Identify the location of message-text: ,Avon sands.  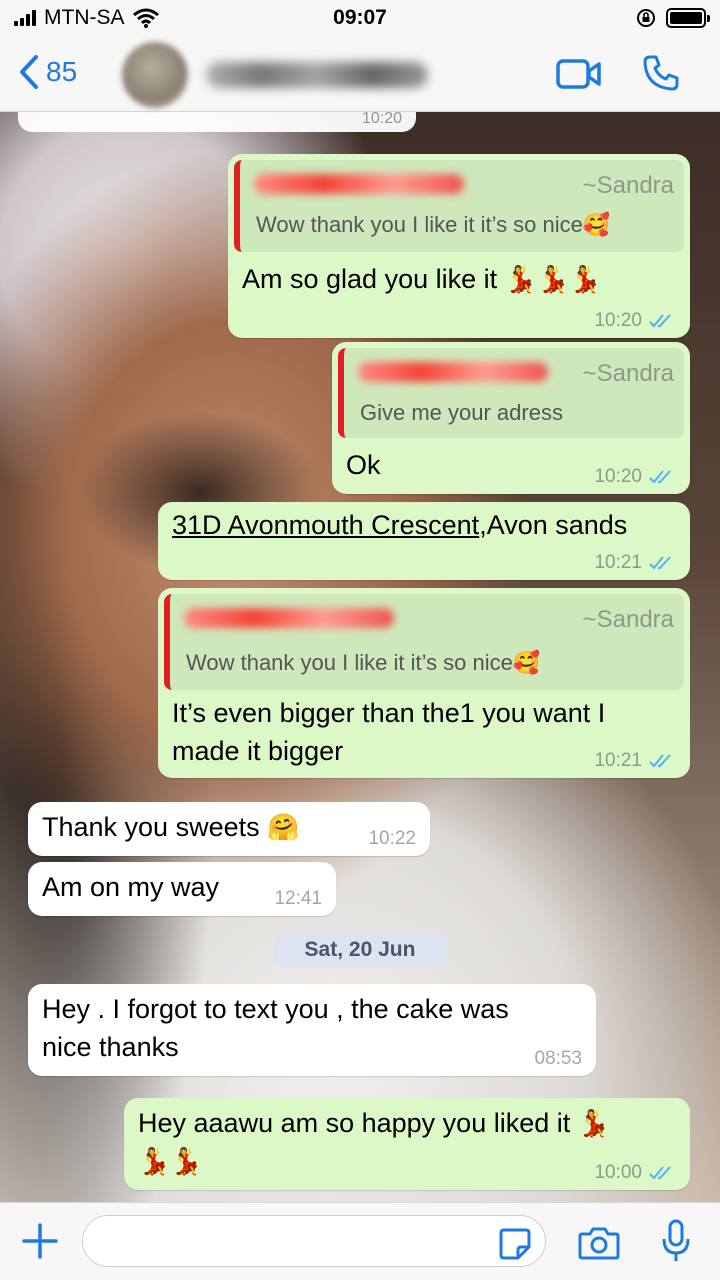
(553, 525).